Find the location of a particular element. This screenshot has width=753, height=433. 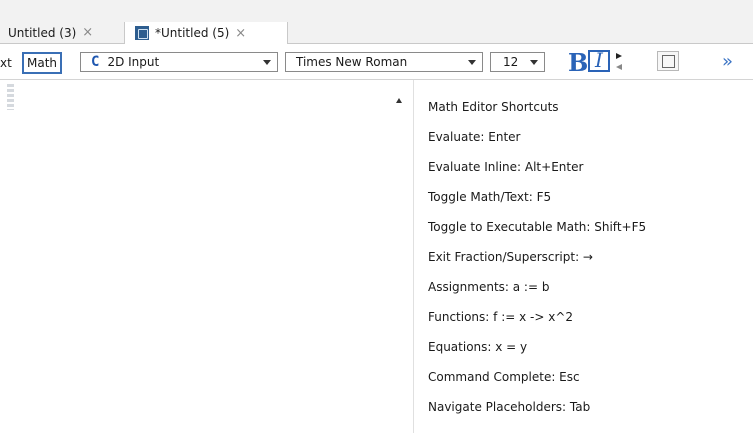

text-mode-button: xt is located at coordinates (6, 63).